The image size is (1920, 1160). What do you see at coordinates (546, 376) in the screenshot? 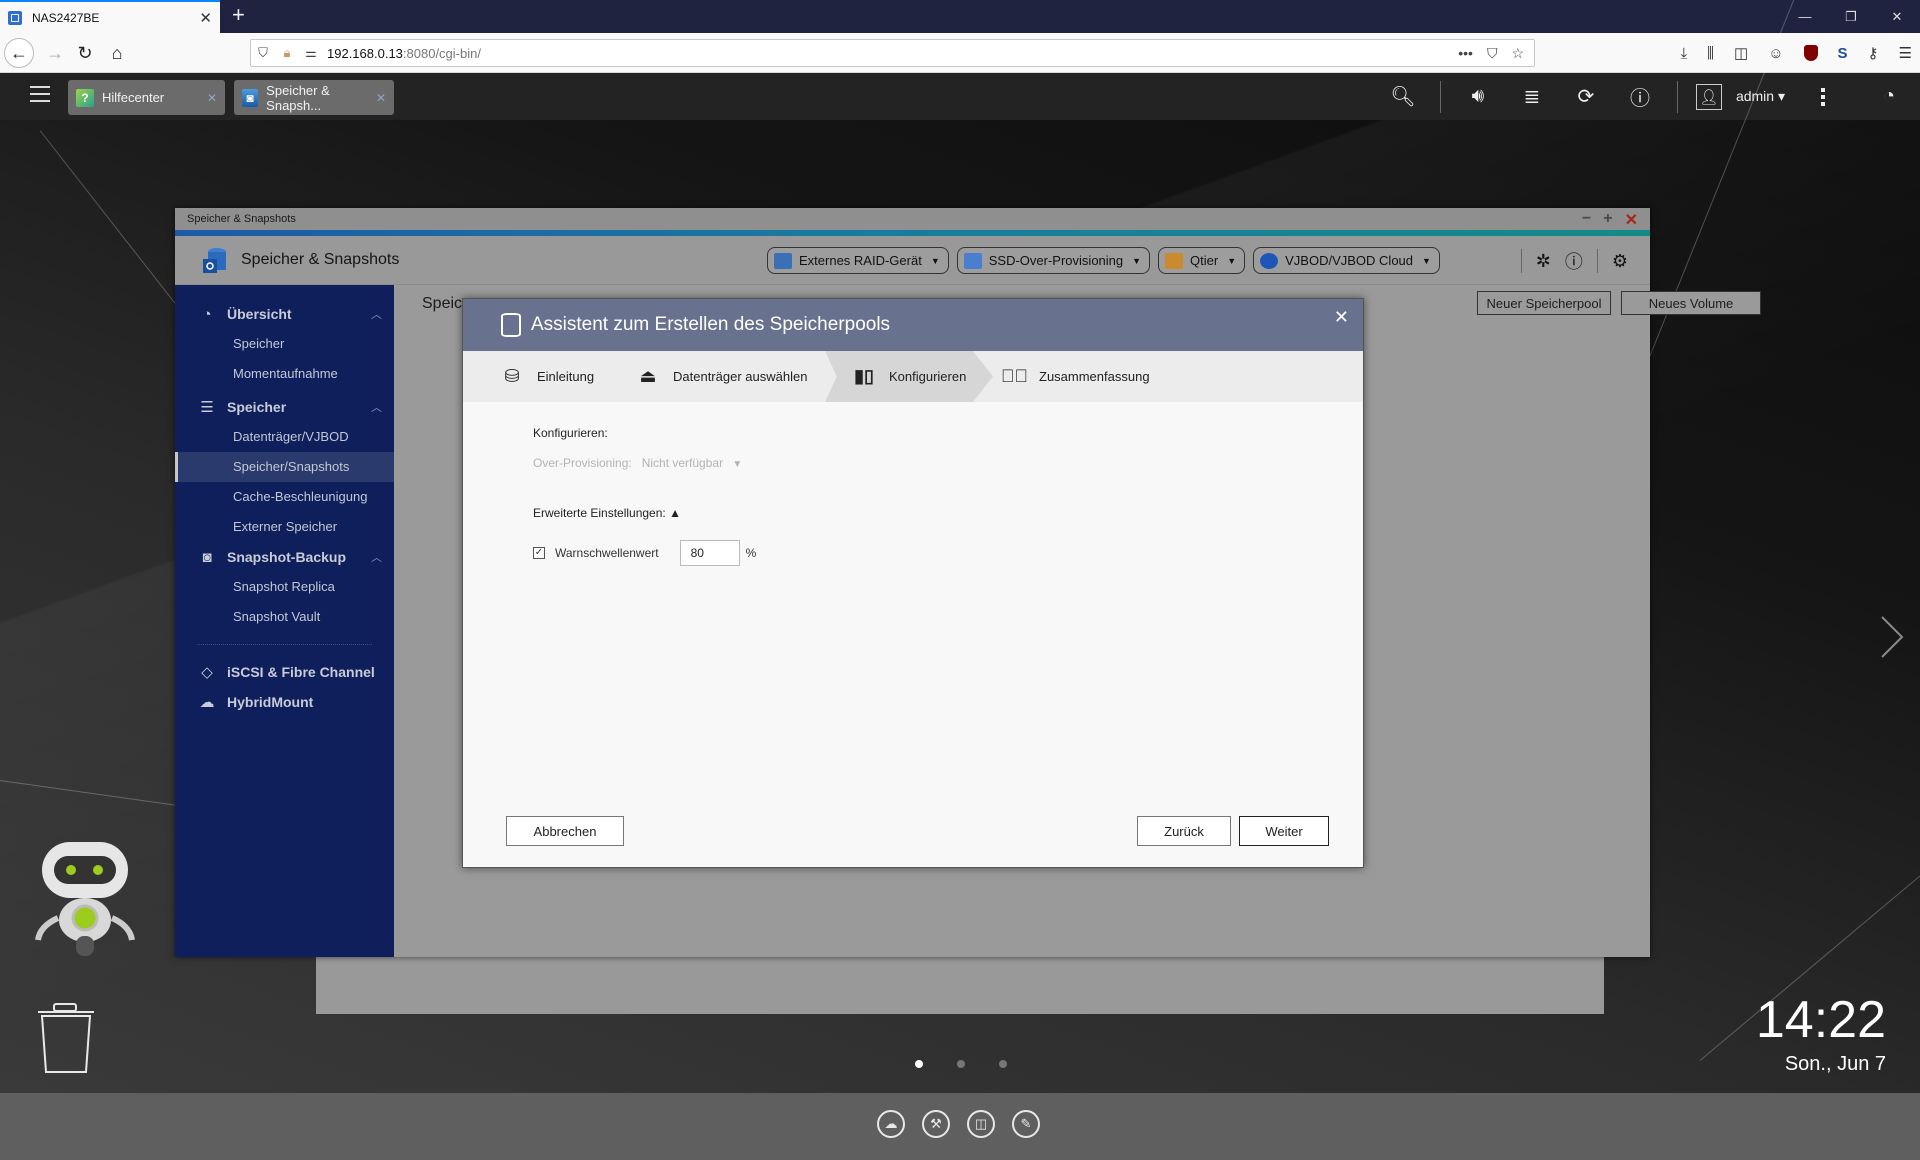
I see `step-einleitung: ⛁ Einleitung` at bounding box center [546, 376].